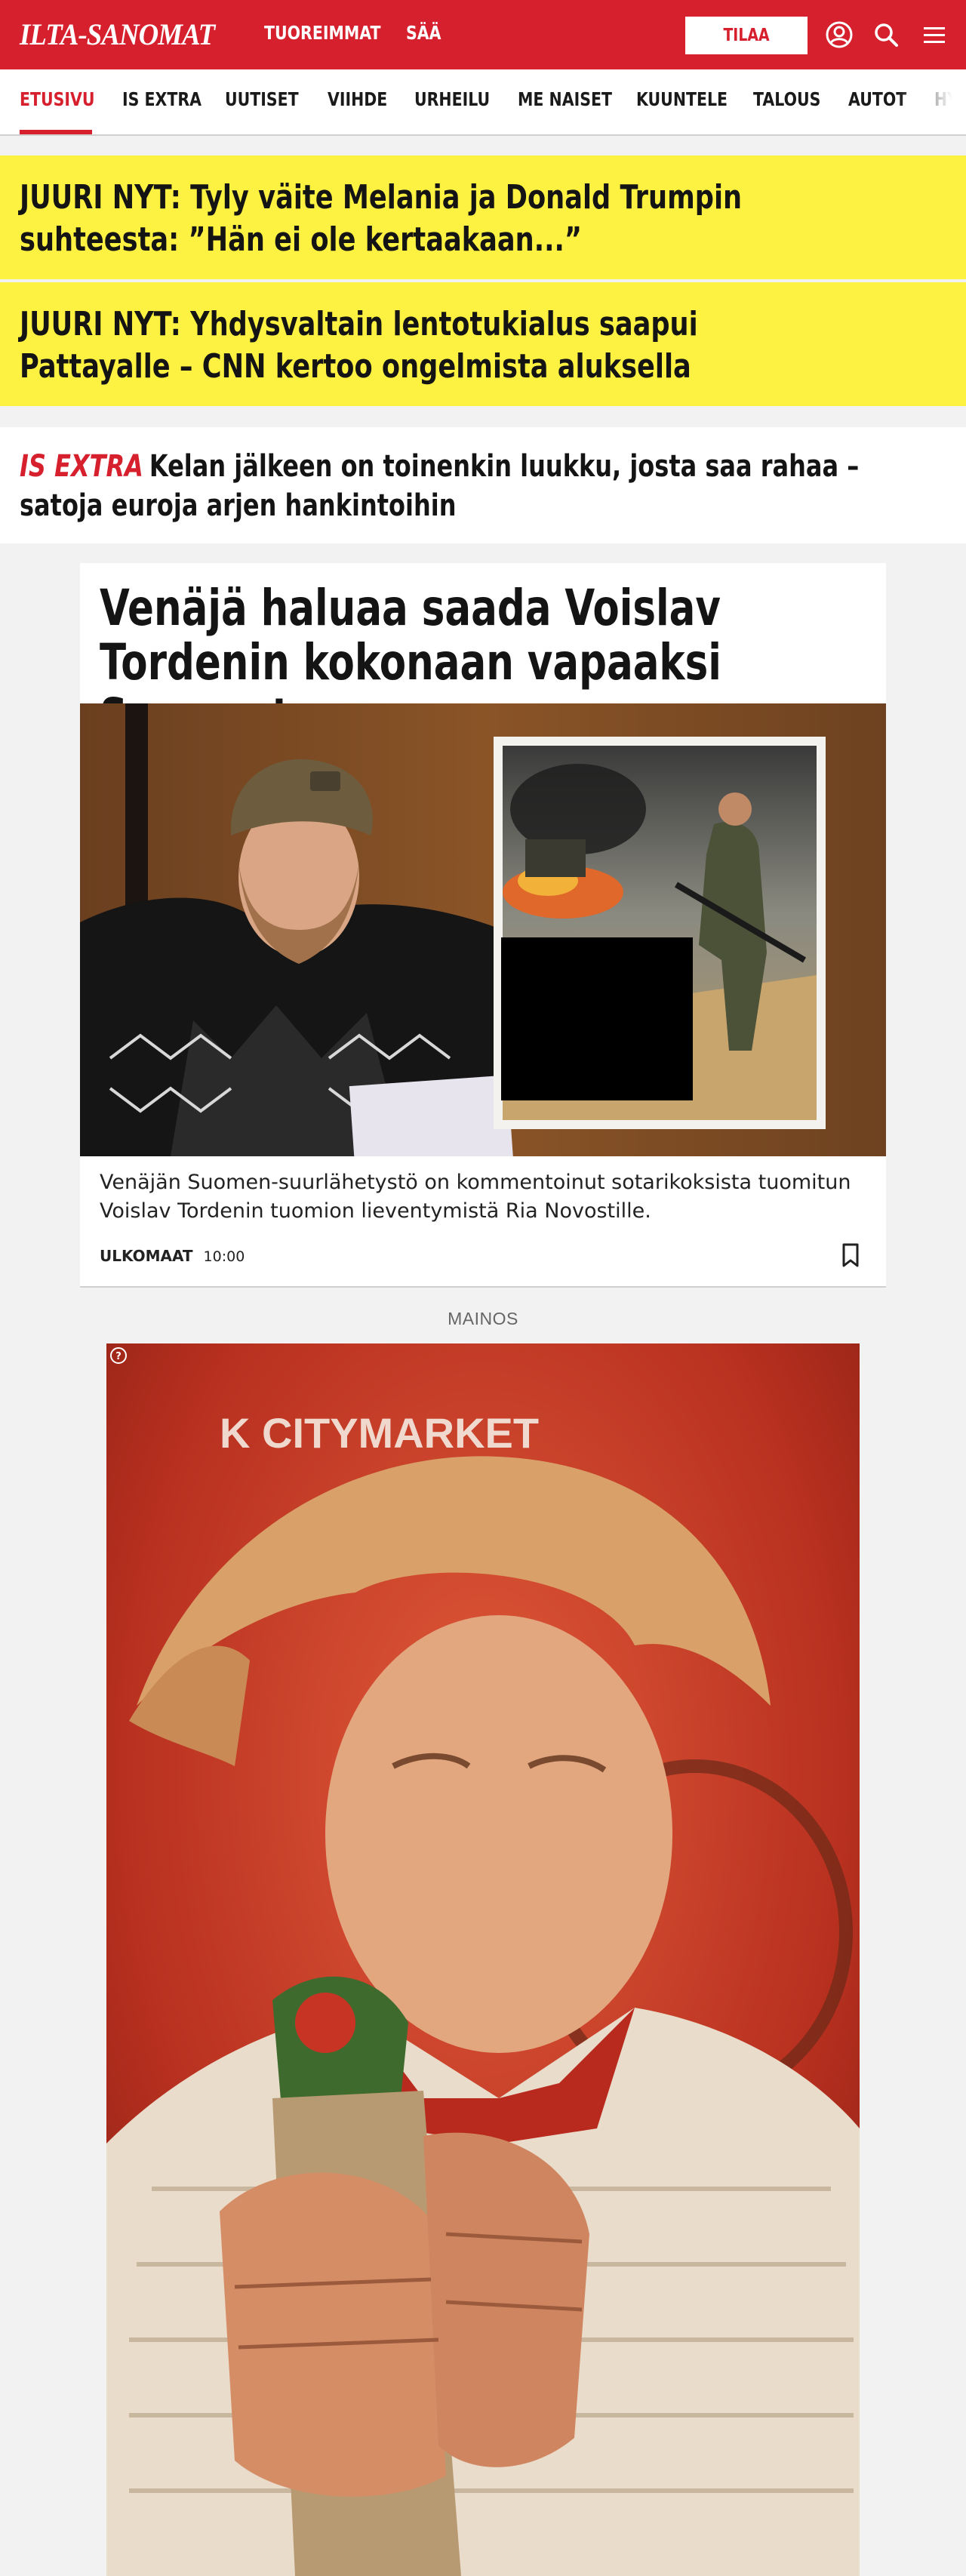 The height and width of the screenshot is (2576, 966). Describe the element at coordinates (850, 1255) in the screenshot. I see `bookmark-icon` at that location.